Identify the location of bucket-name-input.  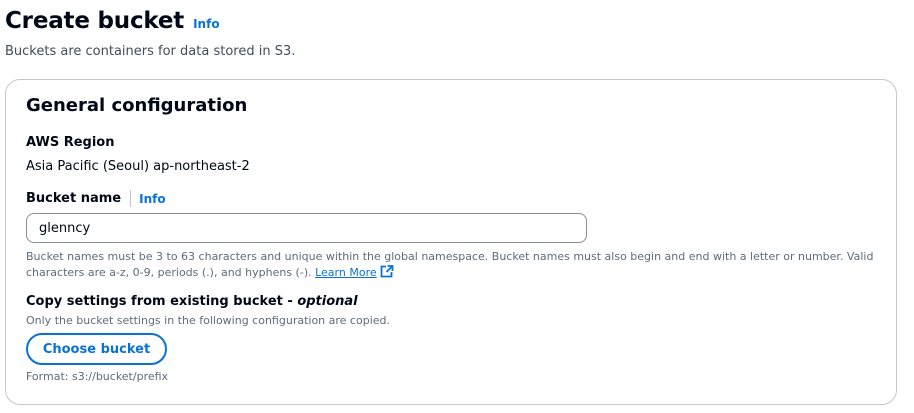
(306, 228).